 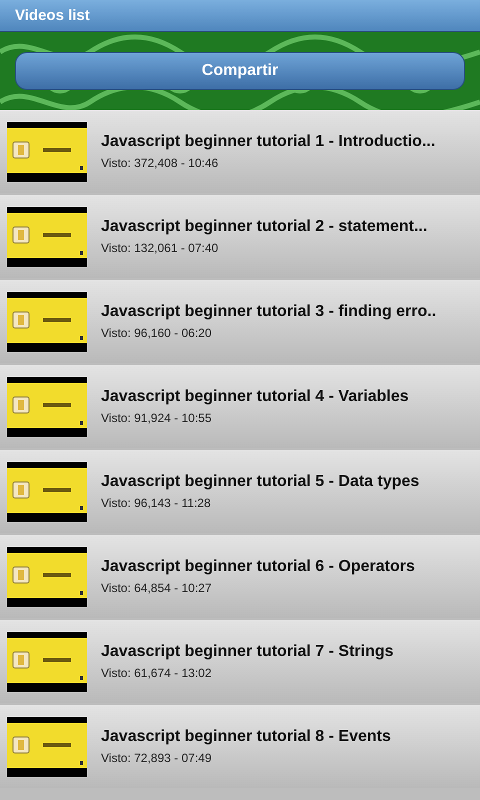 What do you see at coordinates (246, 737) in the screenshot?
I see `video-title: Javascript beginner tutorial 8 - Events` at bounding box center [246, 737].